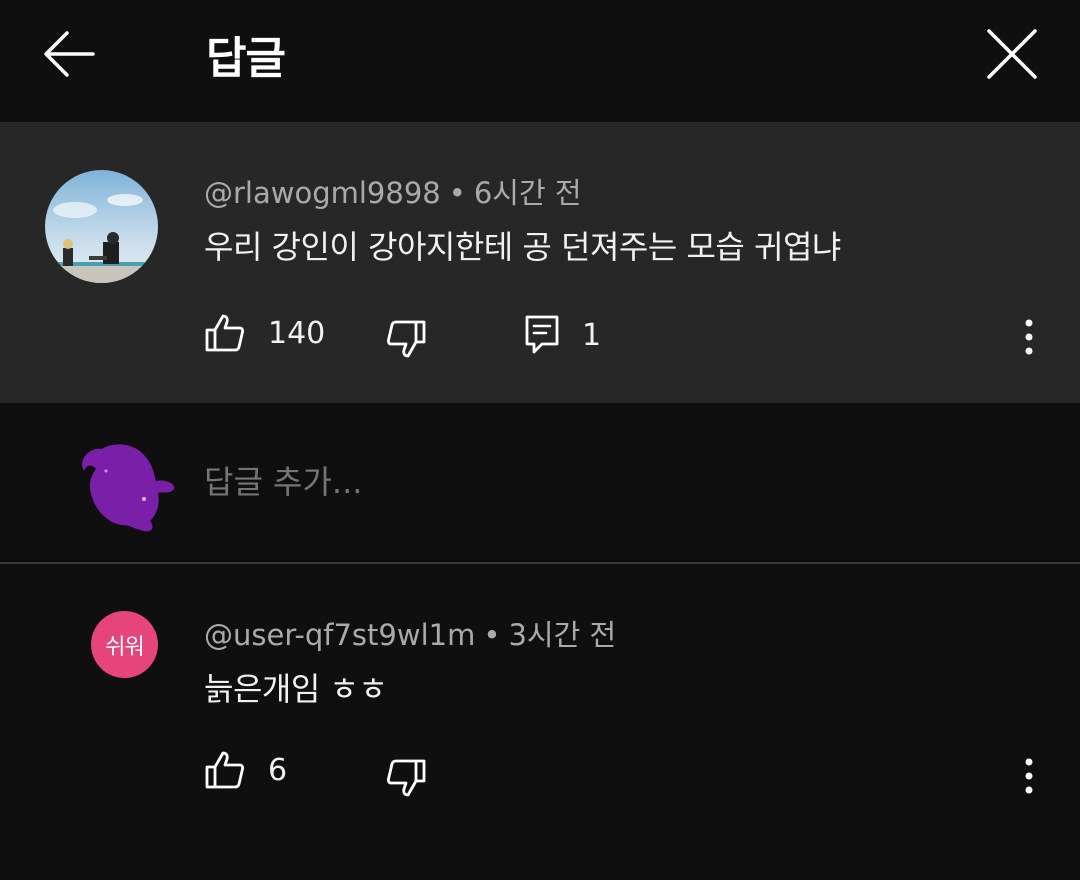 The width and height of the screenshot is (1080, 880). I want to click on comment-text: 늙은개임 ㅎㅎ, so click(296, 689).